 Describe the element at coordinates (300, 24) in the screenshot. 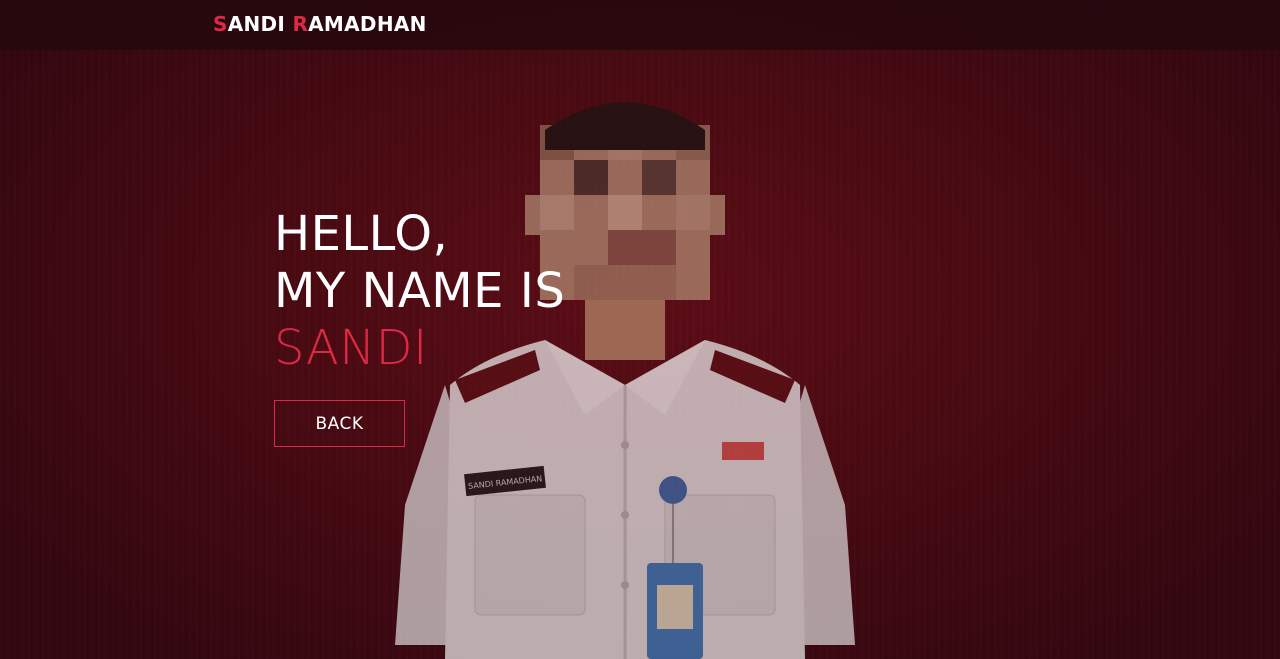

I see `brand-initial-r: R` at that location.